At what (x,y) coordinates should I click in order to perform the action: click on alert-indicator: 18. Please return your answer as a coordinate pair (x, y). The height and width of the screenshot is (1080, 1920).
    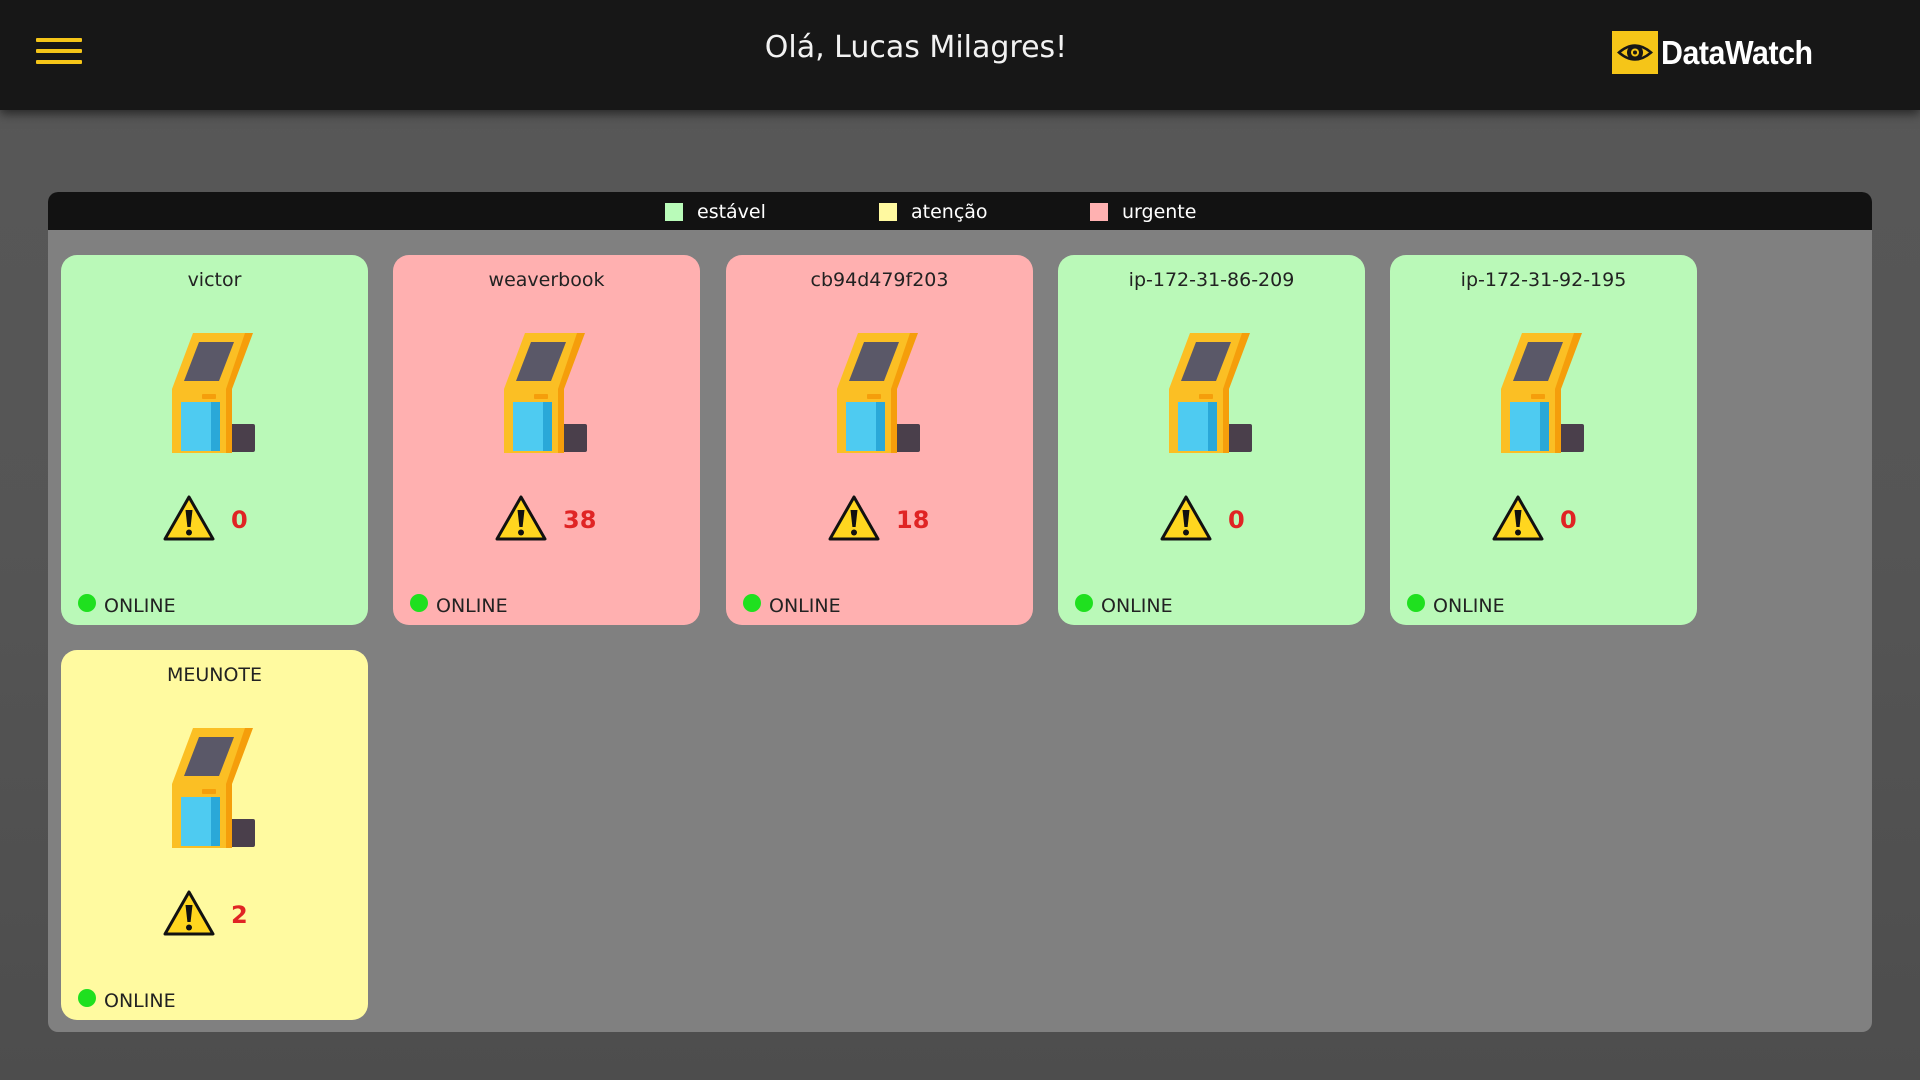
    Looking at the image, I should click on (878, 520).